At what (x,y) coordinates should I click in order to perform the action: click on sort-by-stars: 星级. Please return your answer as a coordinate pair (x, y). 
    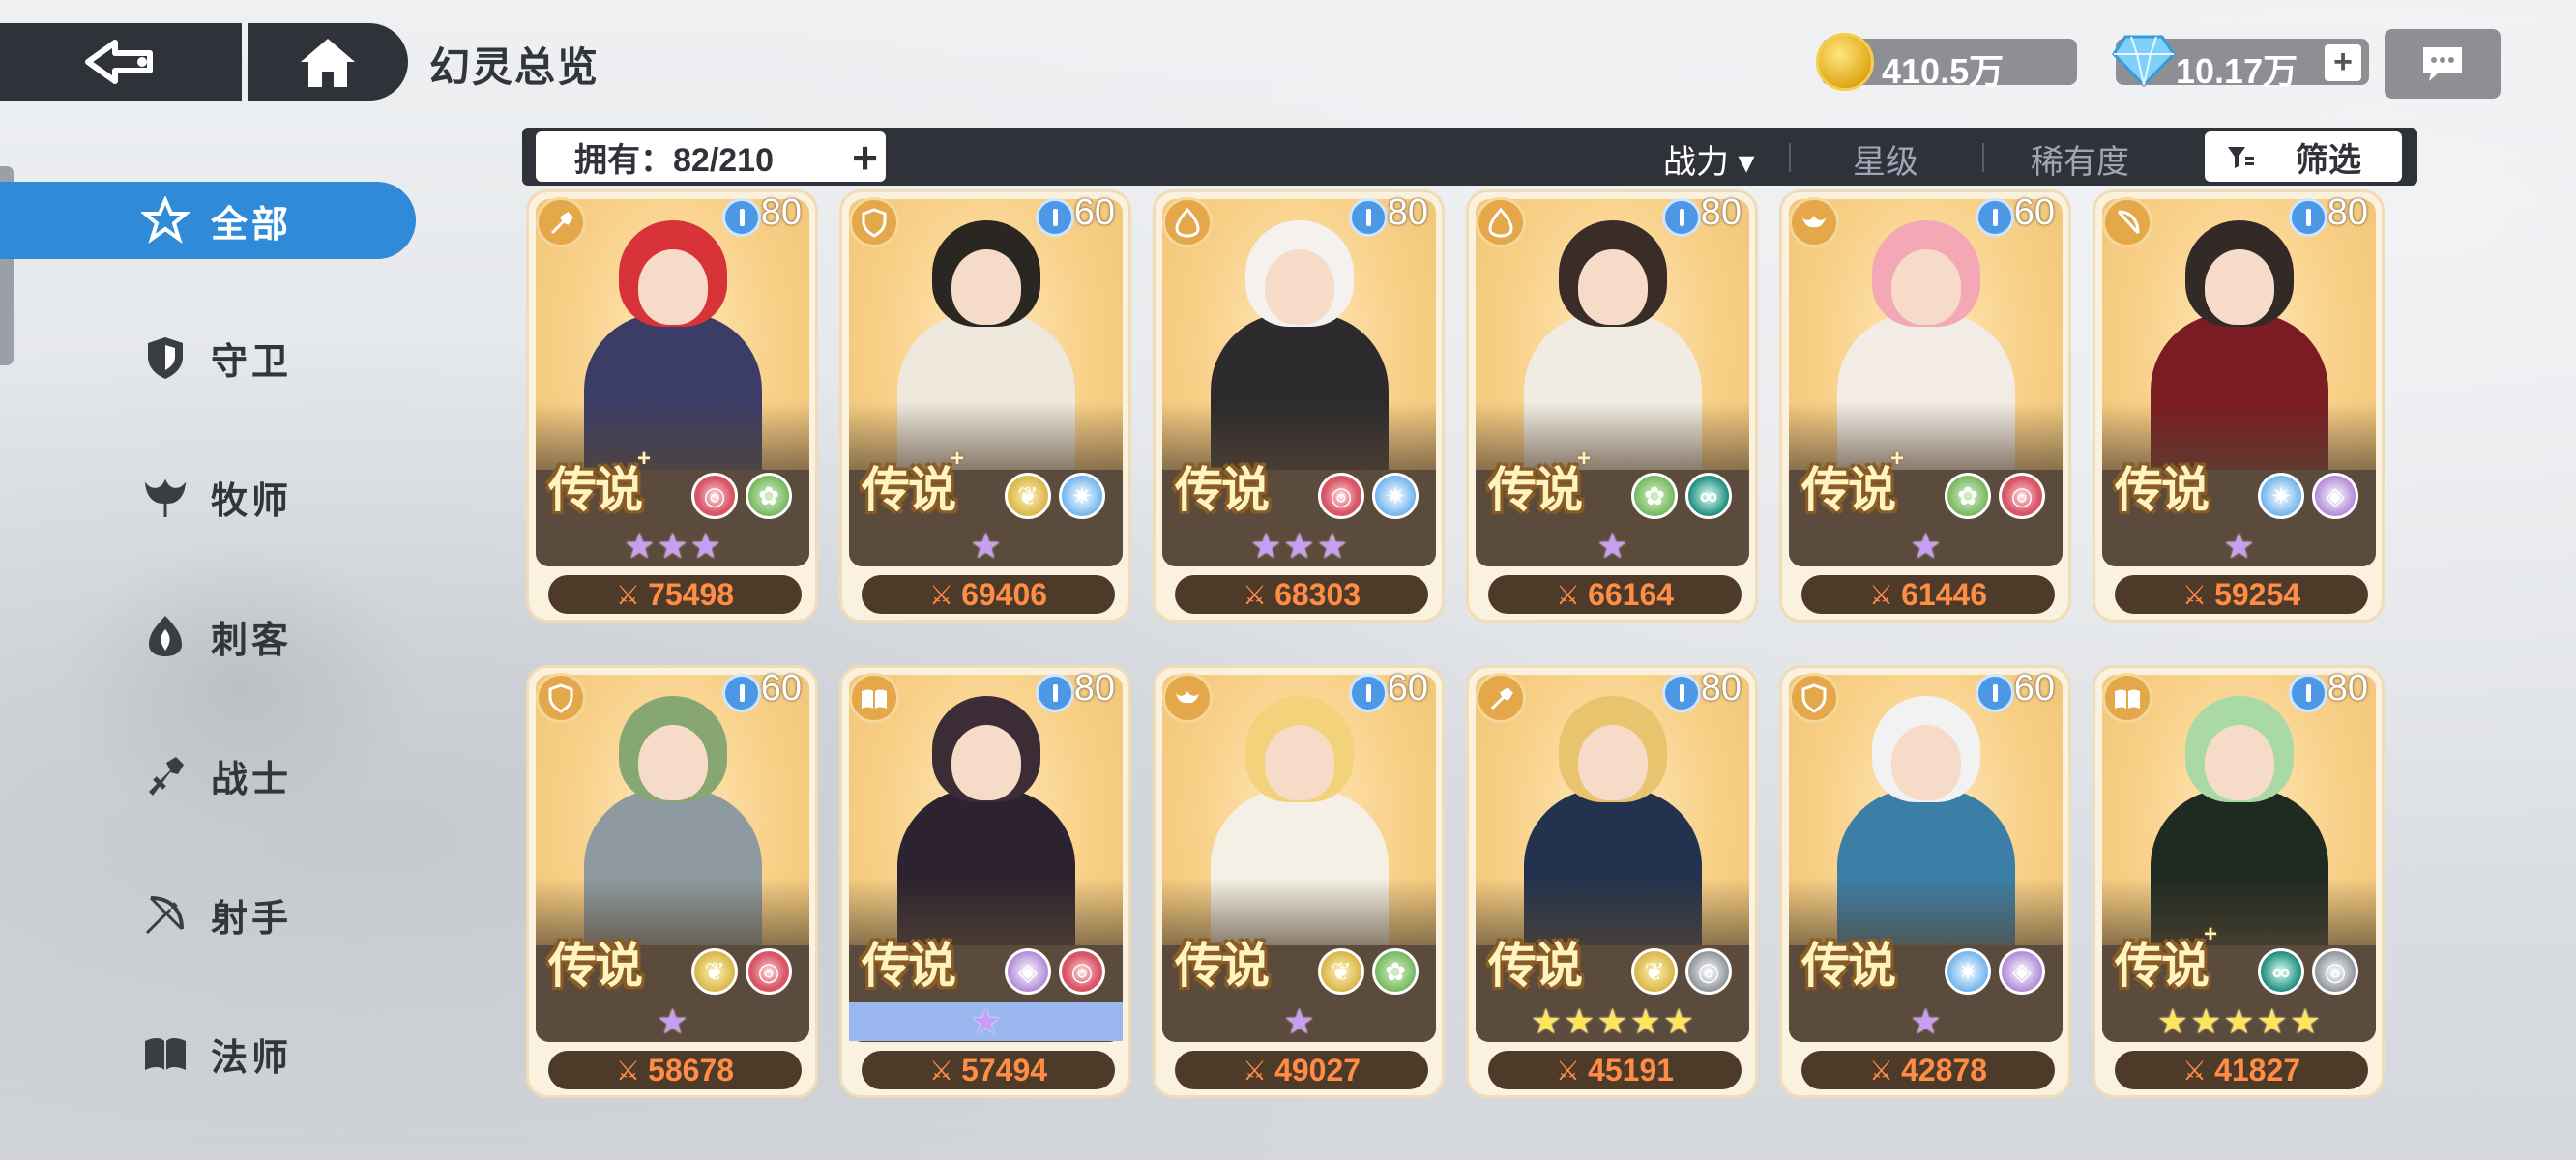
    Looking at the image, I should click on (1885, 159).